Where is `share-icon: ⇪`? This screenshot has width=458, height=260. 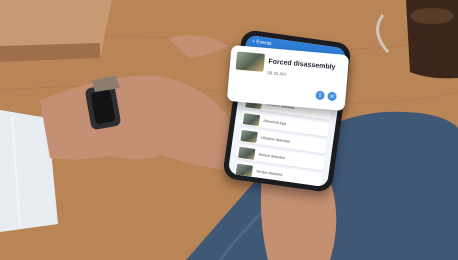 share-icon: ⇪ is located at coordinates (320, 95).